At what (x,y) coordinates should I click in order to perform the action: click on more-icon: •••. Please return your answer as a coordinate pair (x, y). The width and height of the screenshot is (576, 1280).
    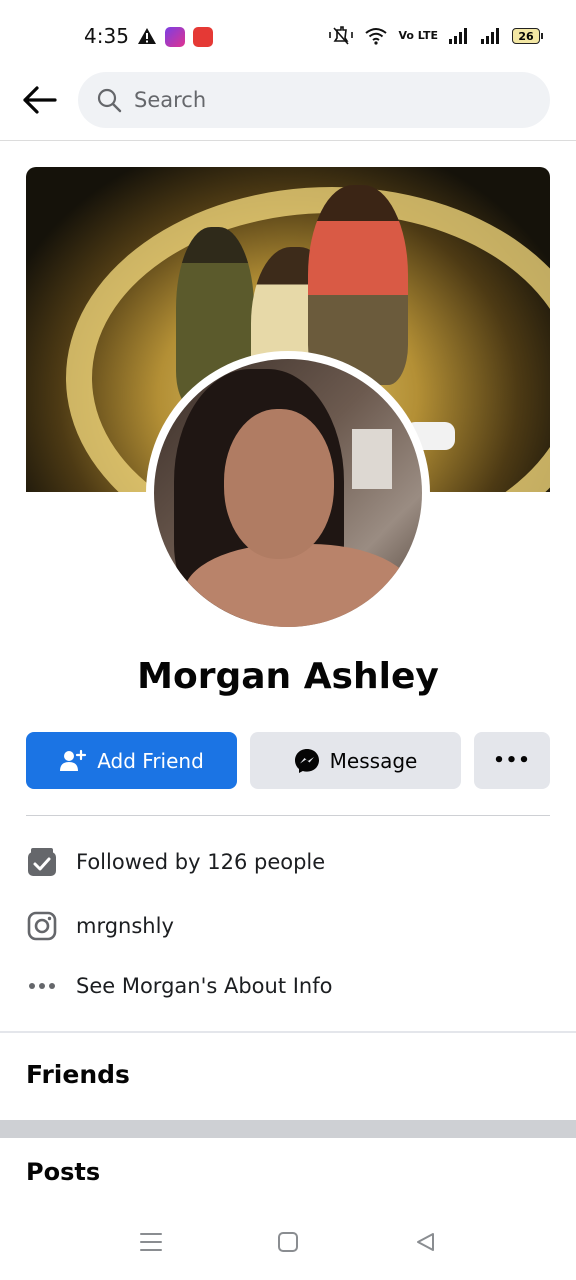
    Looking at the image, I should click on (512, 760).